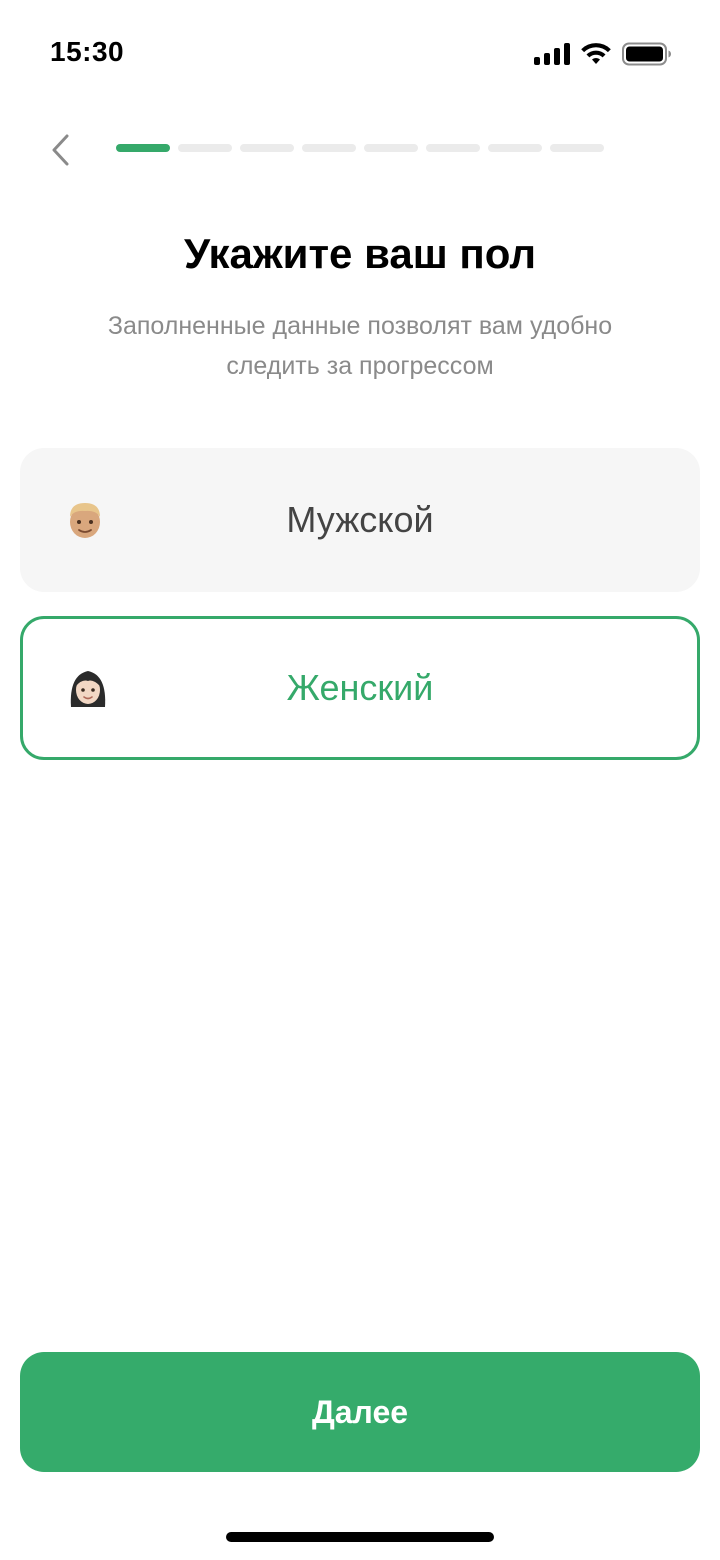 Image resolution: width=720 pixels, height=1560 pixels. What do you see at coordinates (360, 1537) in the screenshot?
I see `home-indicator` at bounding box center [360, 1537].